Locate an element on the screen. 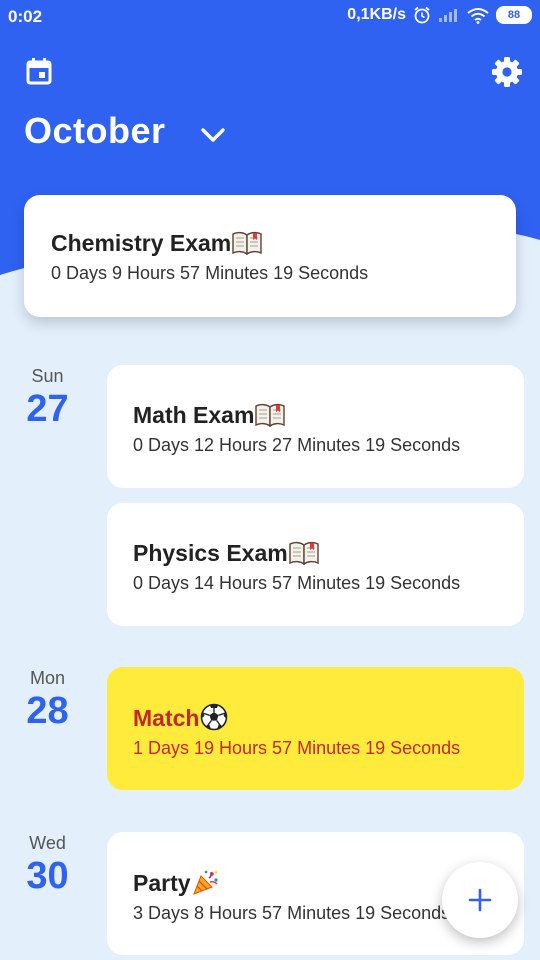 The width and height of the screenshot is (540, 960). status-time: 0:02 is located at coordinates (25, 16).